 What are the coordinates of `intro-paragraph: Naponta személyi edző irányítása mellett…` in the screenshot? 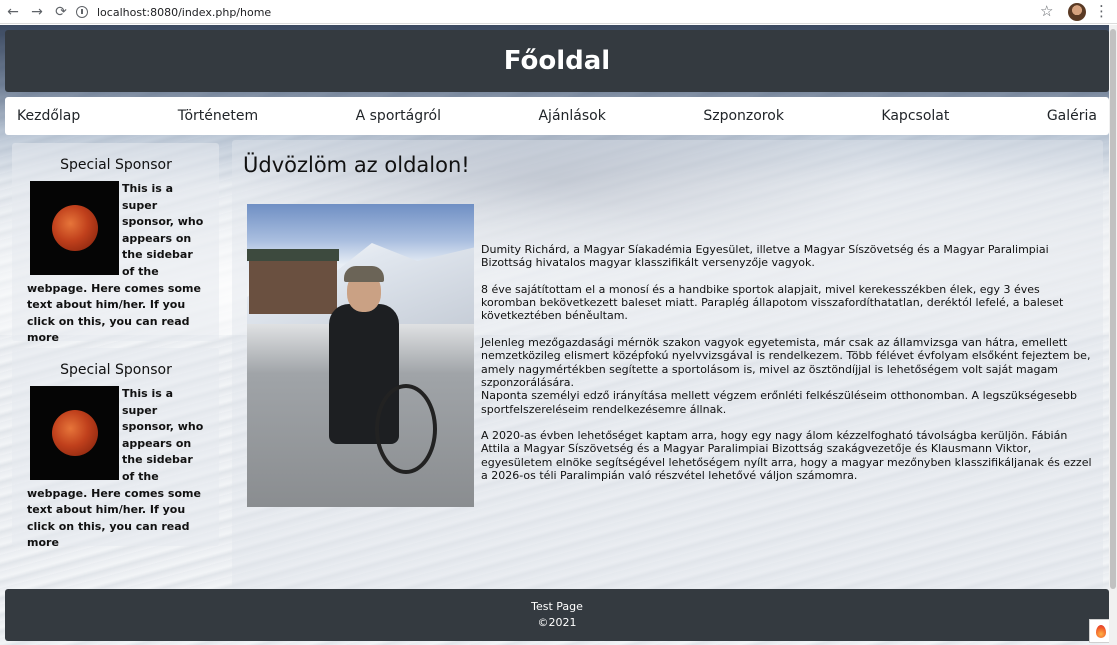 It's located at (779, 402).